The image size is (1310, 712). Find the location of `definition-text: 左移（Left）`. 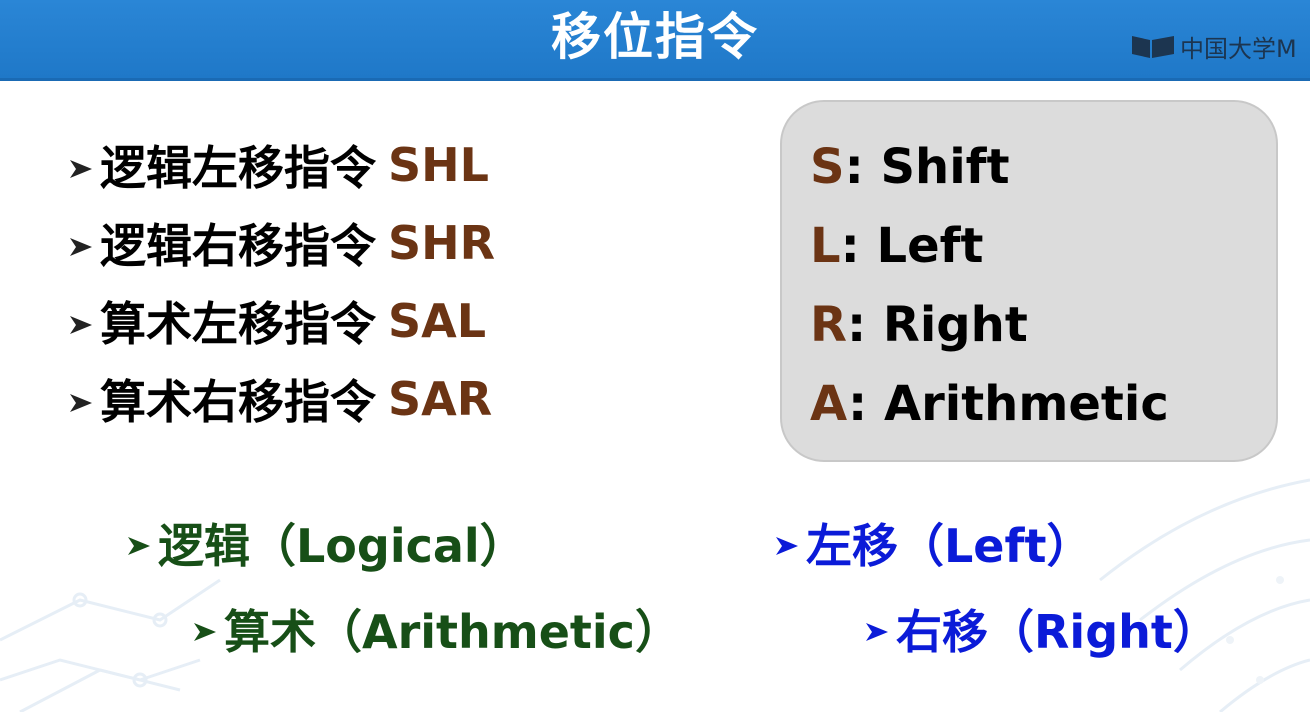

definition-text: 左移（Left） is located at coordinates (949, 546).